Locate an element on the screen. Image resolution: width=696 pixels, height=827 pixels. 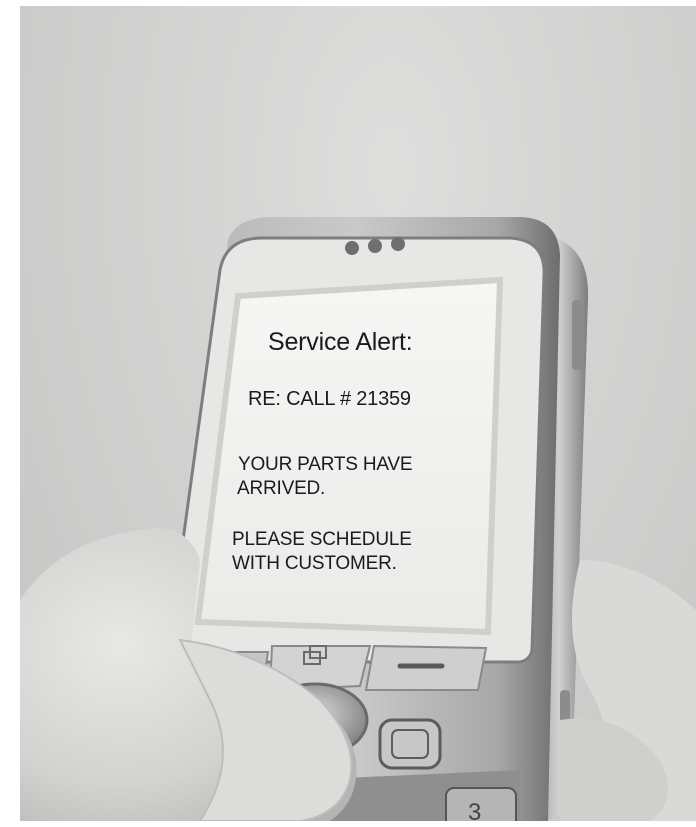
key-3-label: 3 is located at coordinates (474, 810).